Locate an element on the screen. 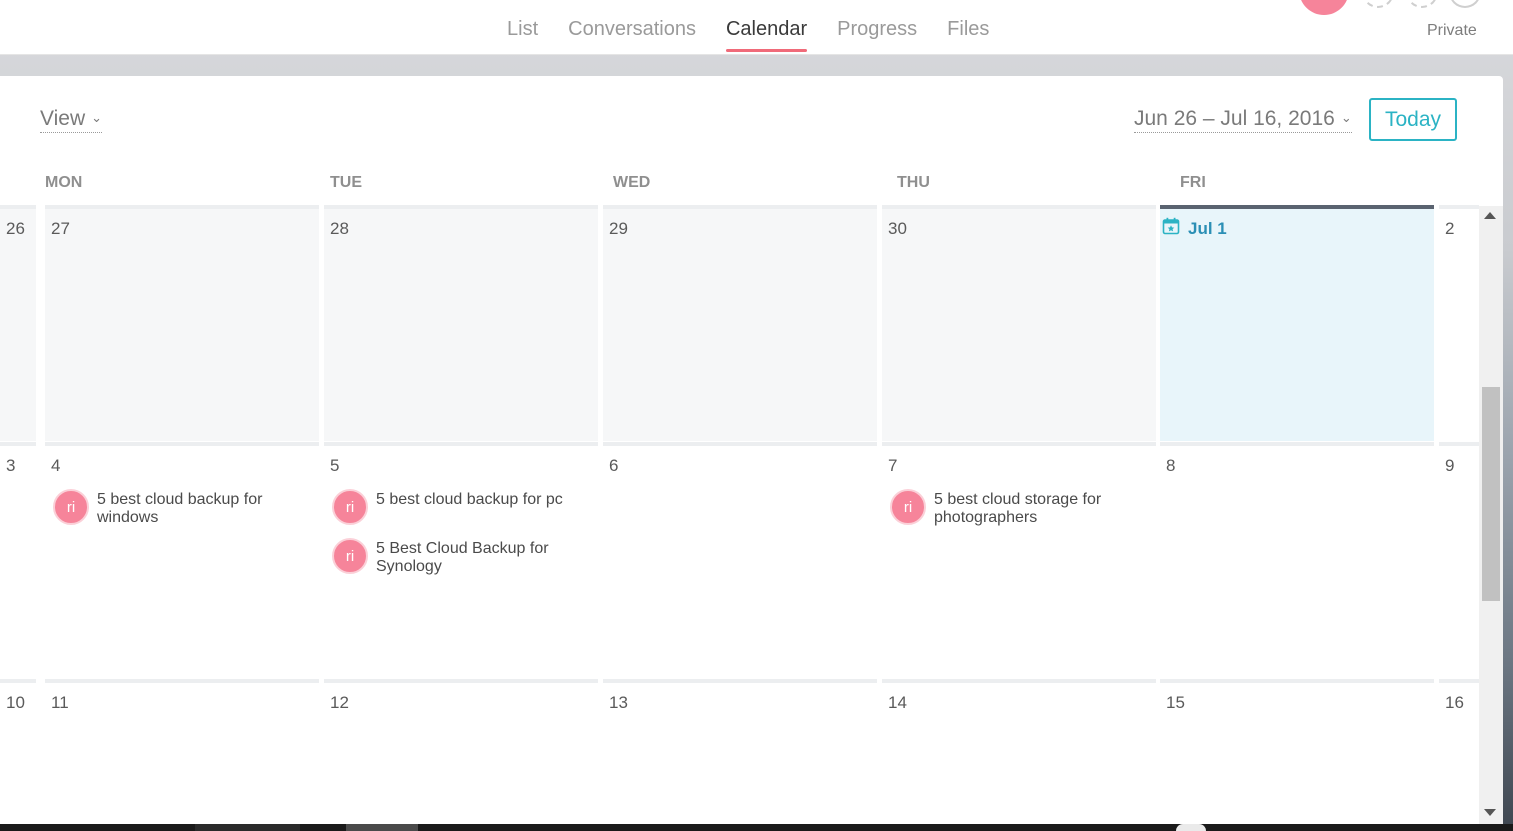 The width and height of the screenshot is (1513, 831). day-cell: 27 is located at coordinates (182, 323).